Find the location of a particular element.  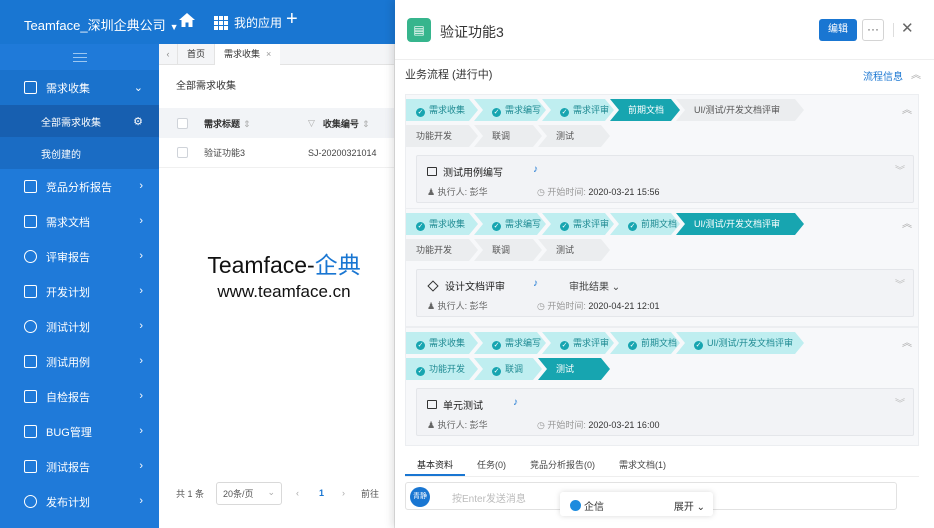

flow-step: 前期文档 is located at coordinates (645, 110).